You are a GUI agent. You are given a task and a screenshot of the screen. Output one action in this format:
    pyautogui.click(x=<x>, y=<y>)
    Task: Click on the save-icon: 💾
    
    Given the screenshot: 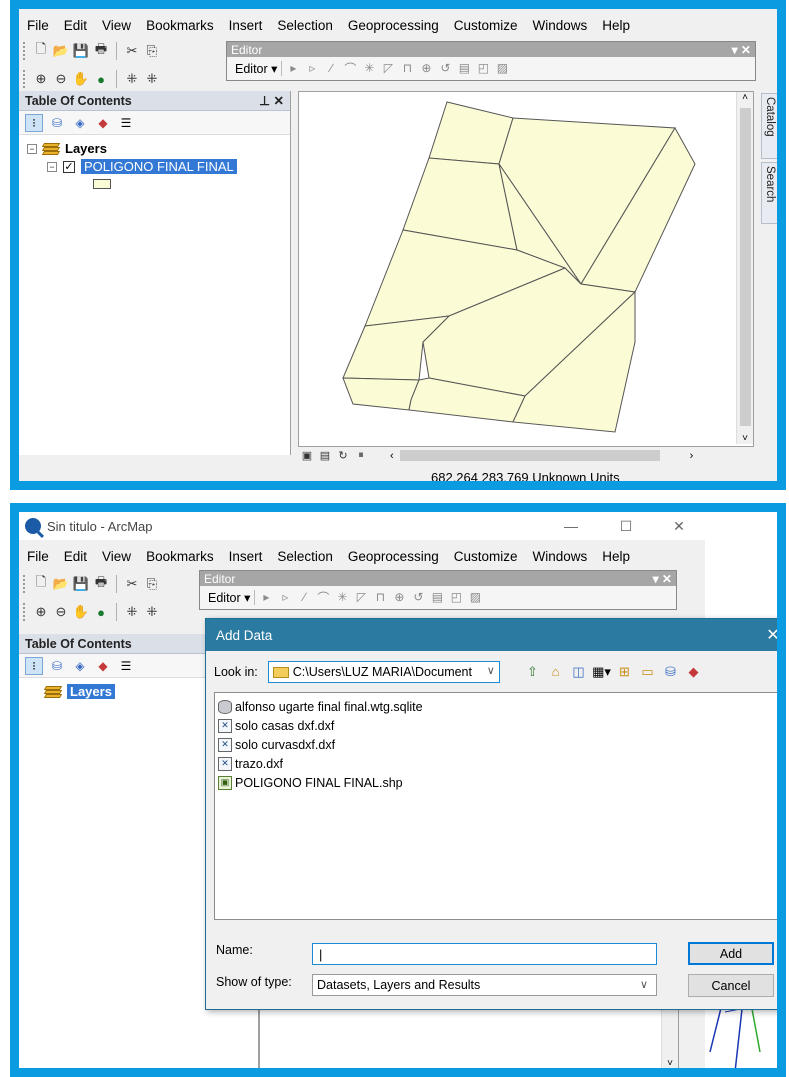 What is the action you would take?
    pyautogui.click(x=81, y=51)
    